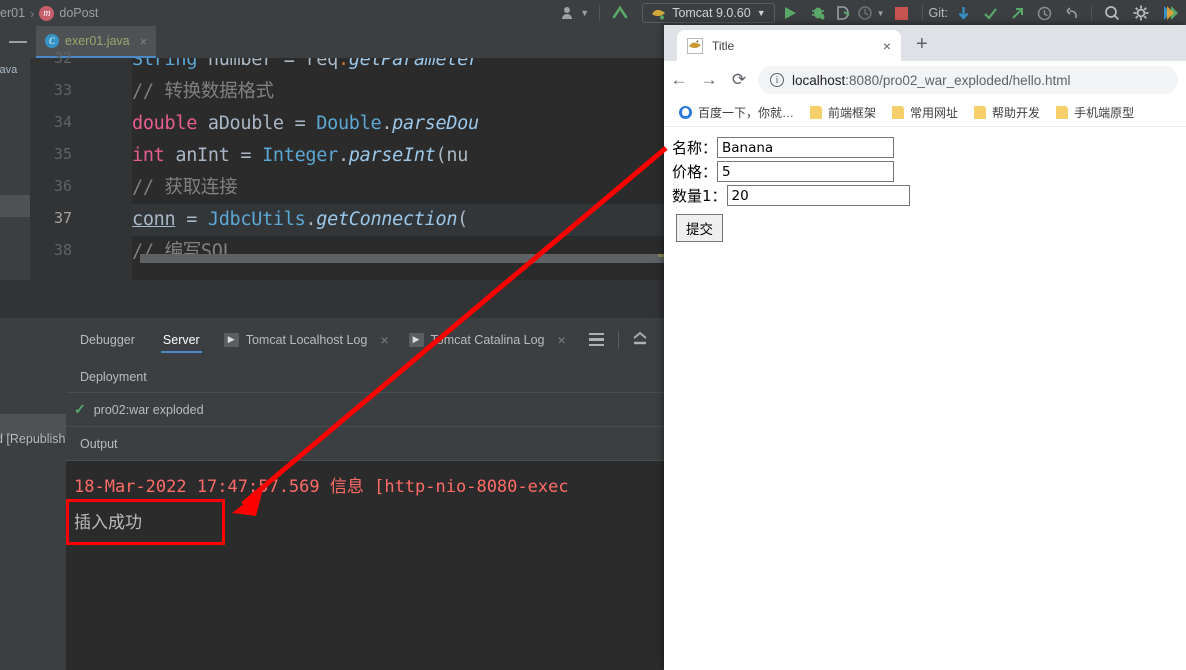  I want to click on field-label-name: 名称：, so click(695, 148).